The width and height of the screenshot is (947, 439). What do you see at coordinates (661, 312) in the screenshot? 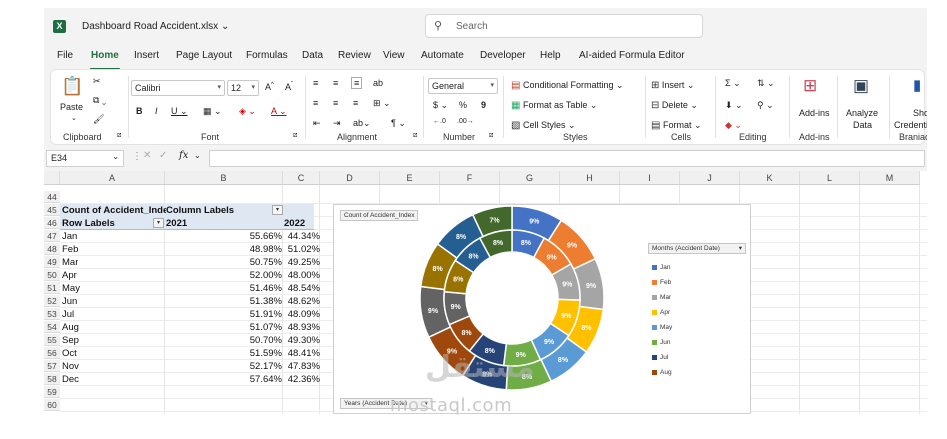
I see `legend-item: Apr` at bounding box center [661, 312].